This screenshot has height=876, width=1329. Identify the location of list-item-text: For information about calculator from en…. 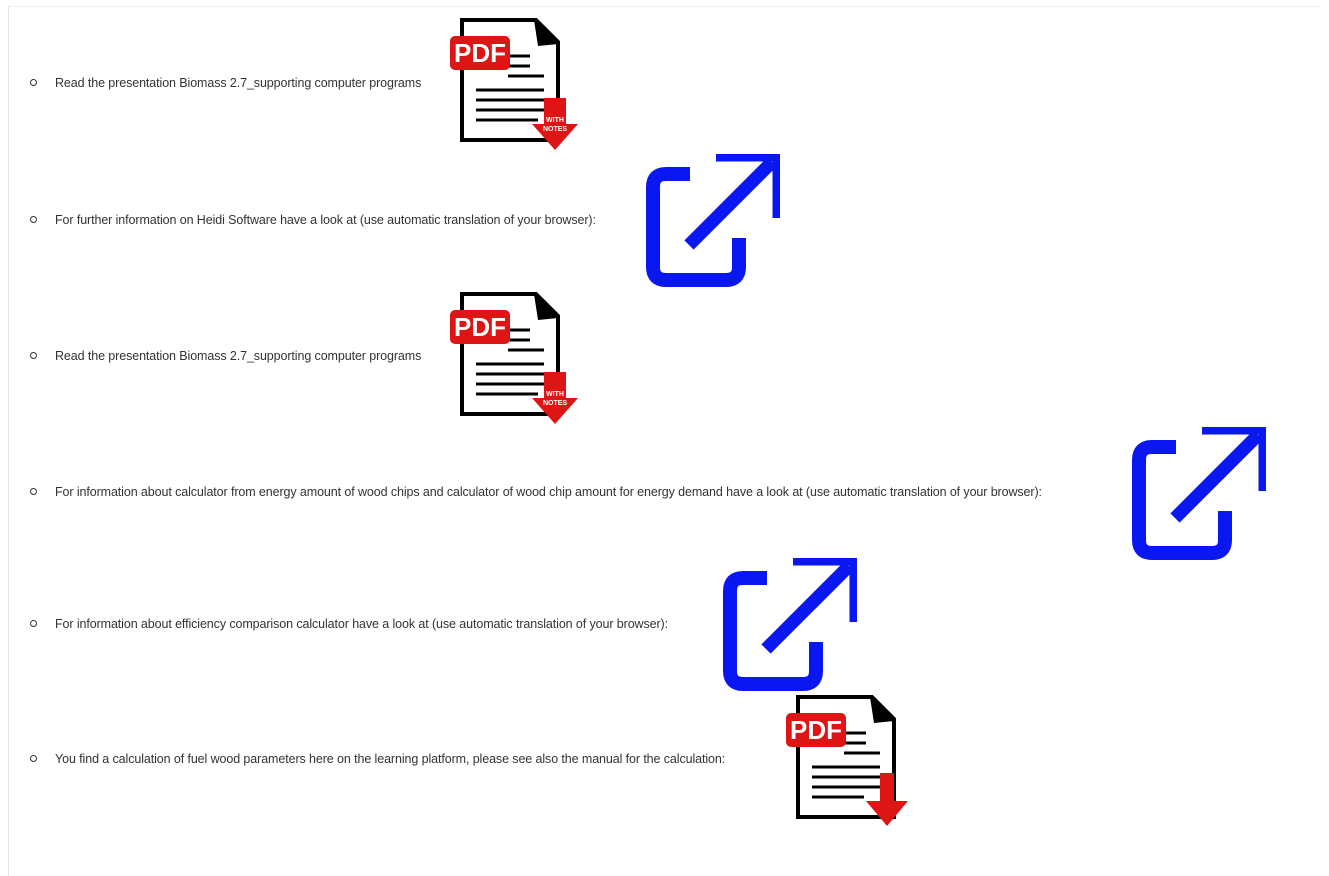
(548, 492).